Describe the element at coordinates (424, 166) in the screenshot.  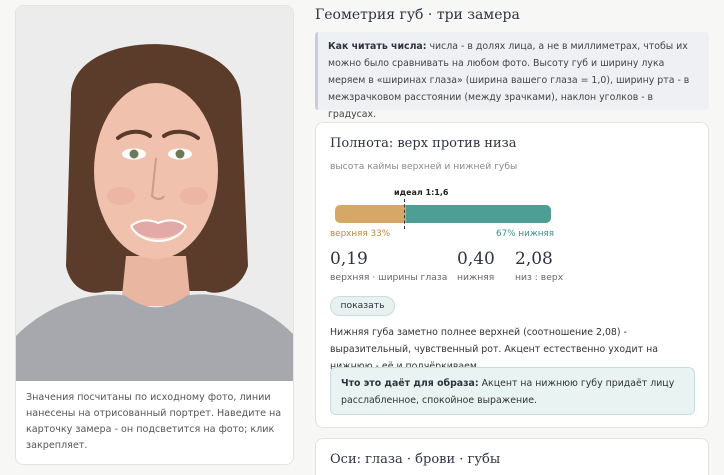
I see `fullness-subtitle: высота каймы верхней и нижней губы` at that location.